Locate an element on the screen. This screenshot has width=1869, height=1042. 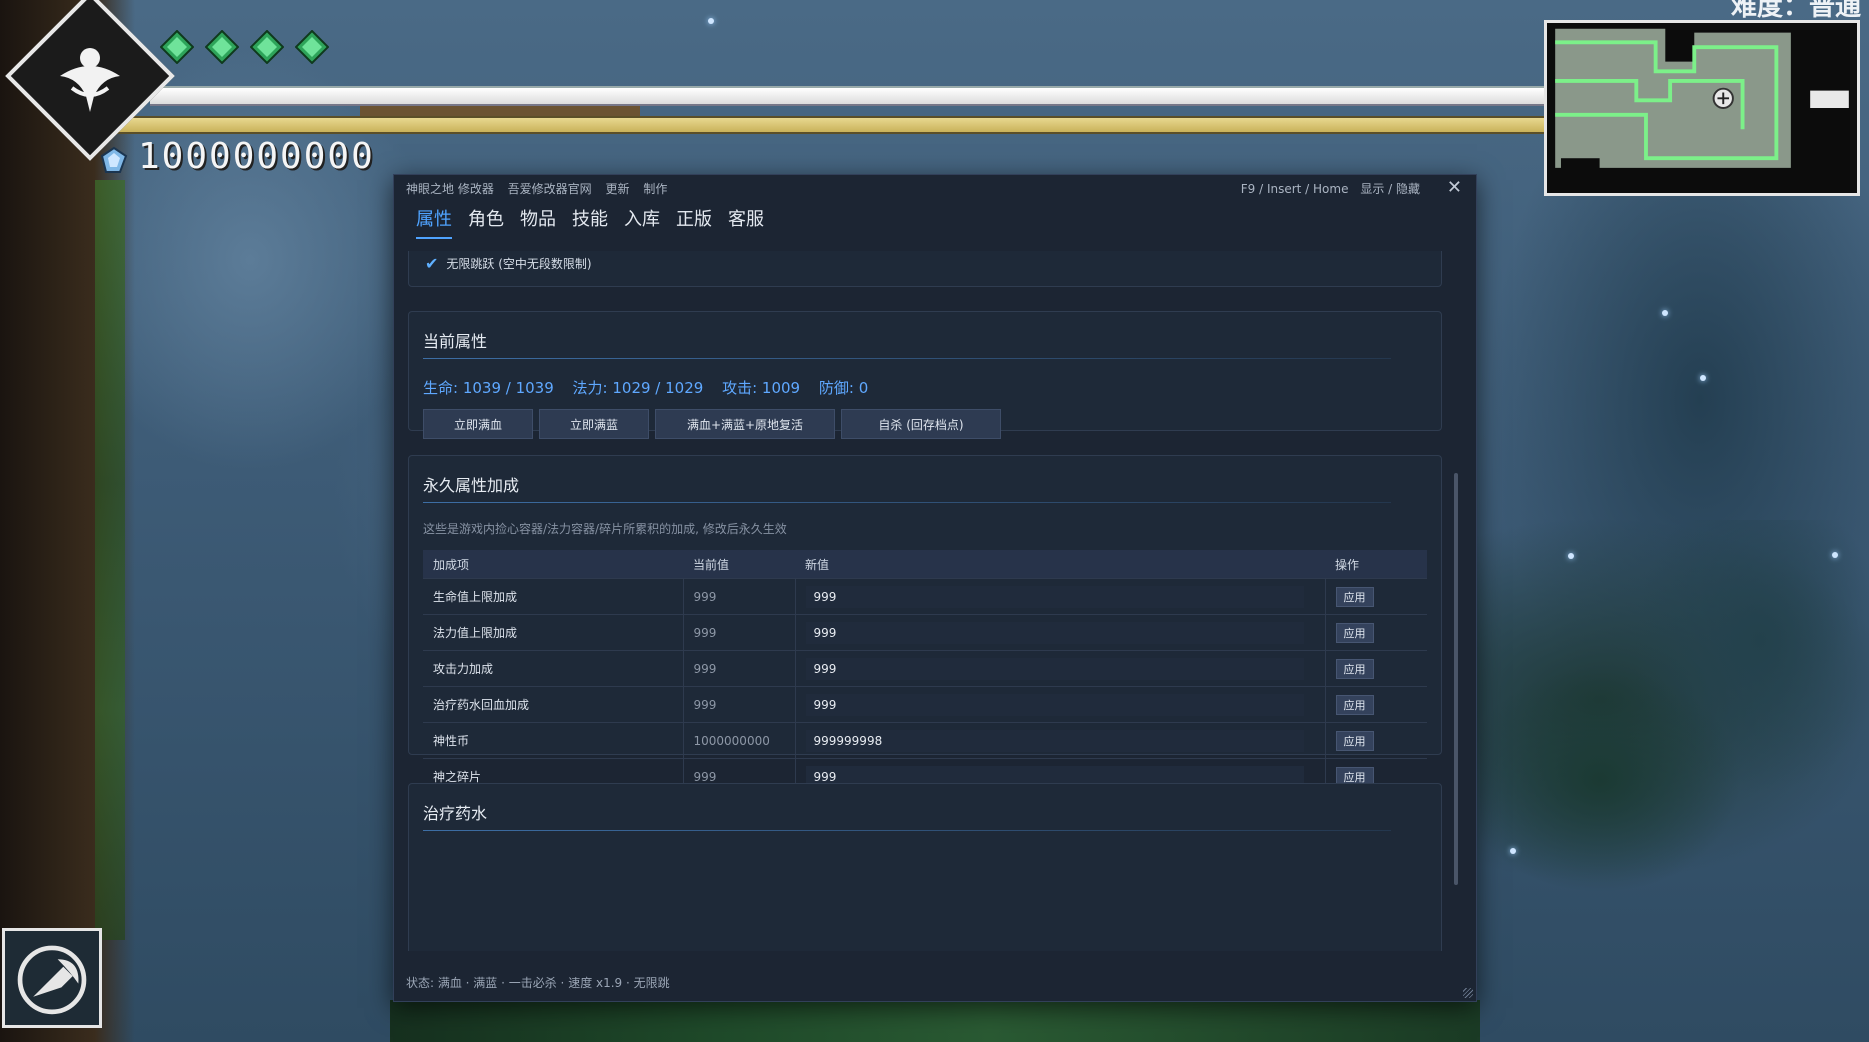
tab-attributes: 属性 is located at coordinates (434, 221).